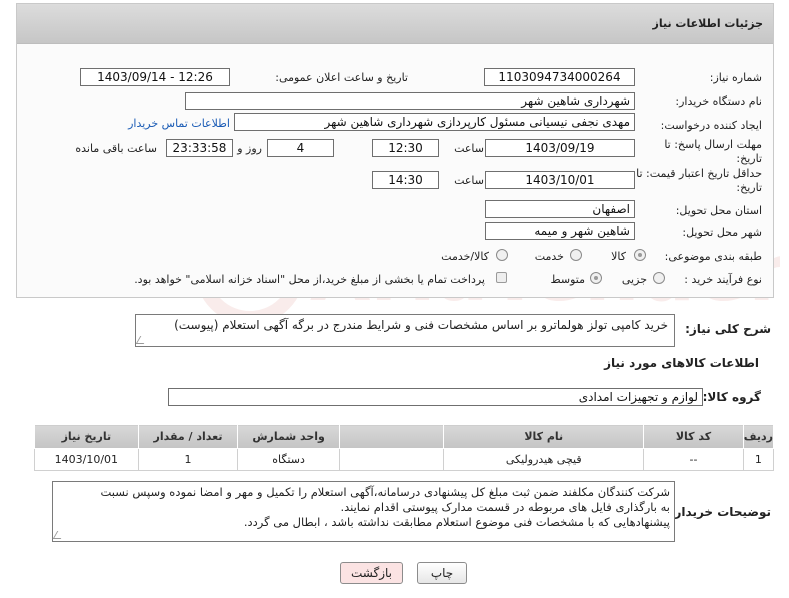 The height and width of the screenshot is (598, 789). What do you see at coordinates (469, 148) in the screenshot?
I see `deadline-time-label: ساعت` at bounding box center [469, 148].